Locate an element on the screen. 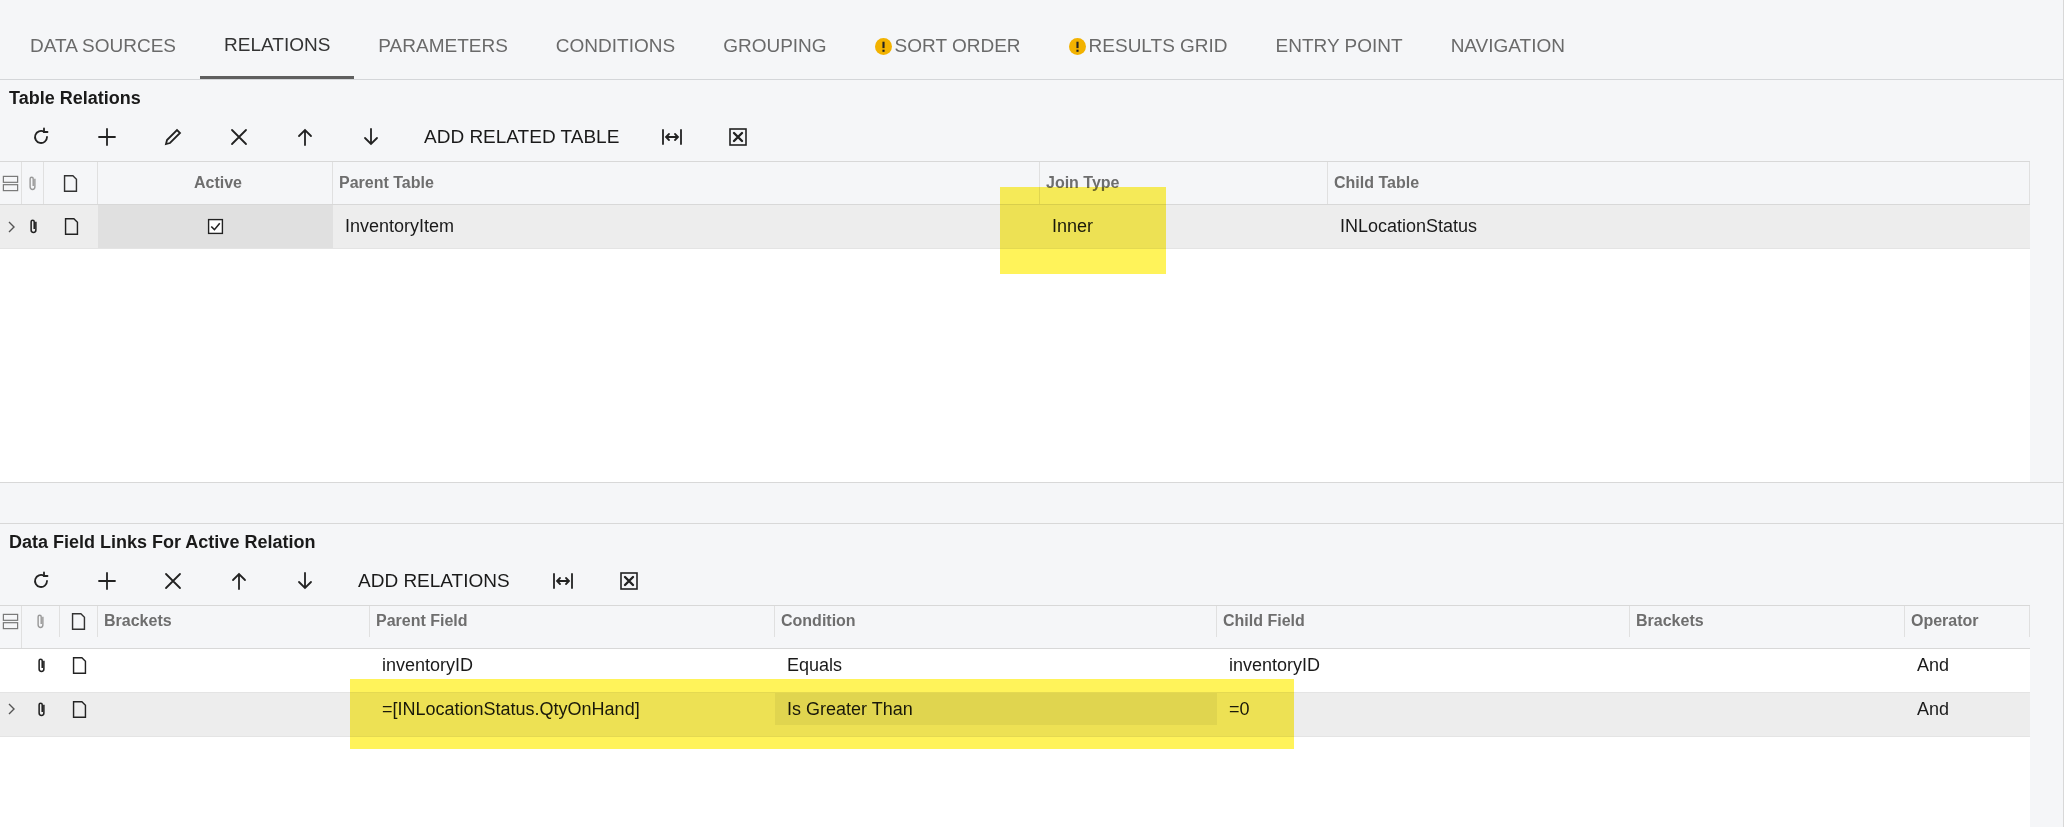 The width and height of the screenshot is (2064, 827). table-cell-text: =[INLocationStatus.QtyOnHand] is located at coordinates (511, 709).